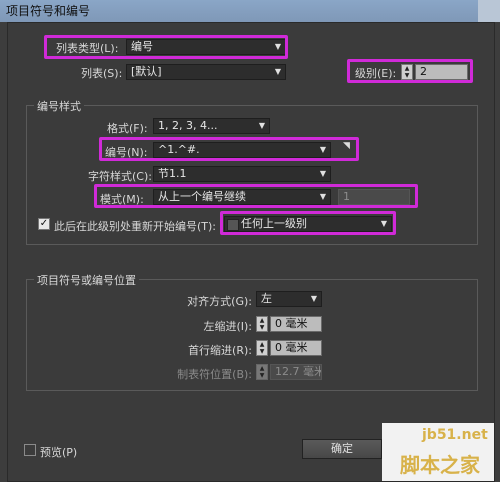  I want to click on window-titlebar: 项目符号和编号, so click(250, 11).